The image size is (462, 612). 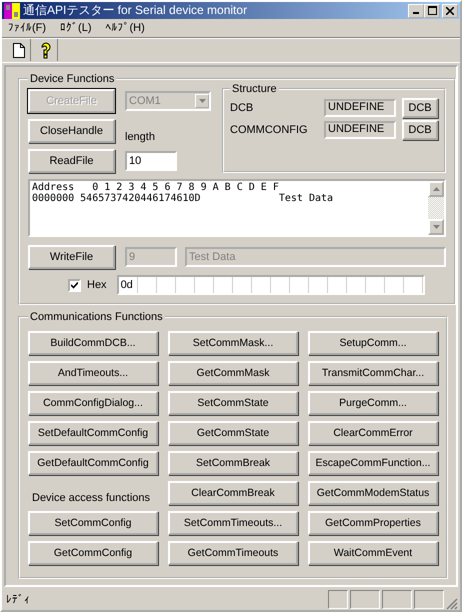 What do you see at coordinates (233, 493) in the screenshot?
I see `function-button: ClearCommBreak` at bounding box center [233, 493].